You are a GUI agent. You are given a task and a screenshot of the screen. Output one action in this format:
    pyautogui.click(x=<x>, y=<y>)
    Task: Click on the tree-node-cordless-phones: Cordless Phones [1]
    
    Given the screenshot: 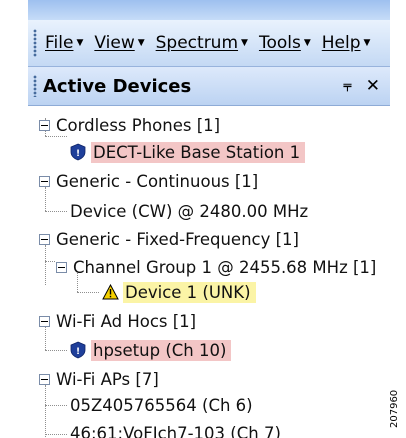 What is the action you would take?
    pyautogui.click(x=129, y=125)
    